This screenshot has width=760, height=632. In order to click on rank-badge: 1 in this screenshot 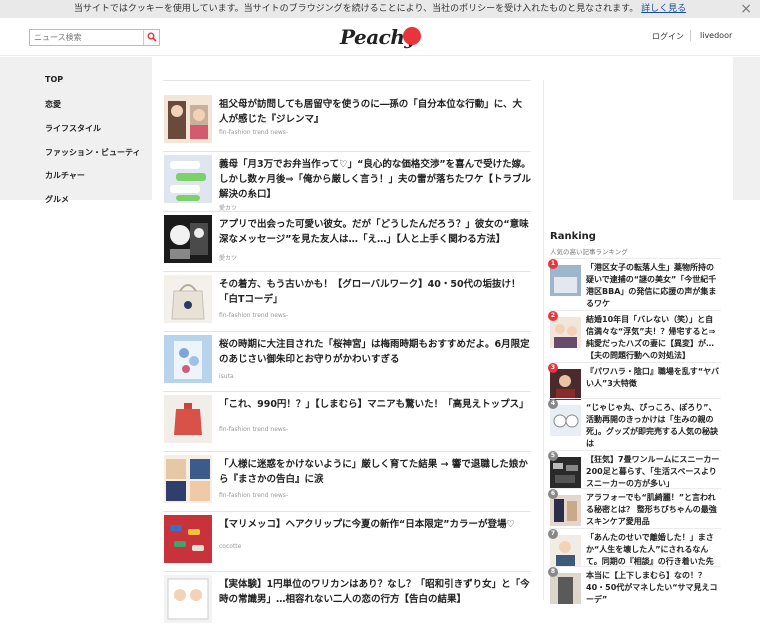, I will do `click(553, 264)`.